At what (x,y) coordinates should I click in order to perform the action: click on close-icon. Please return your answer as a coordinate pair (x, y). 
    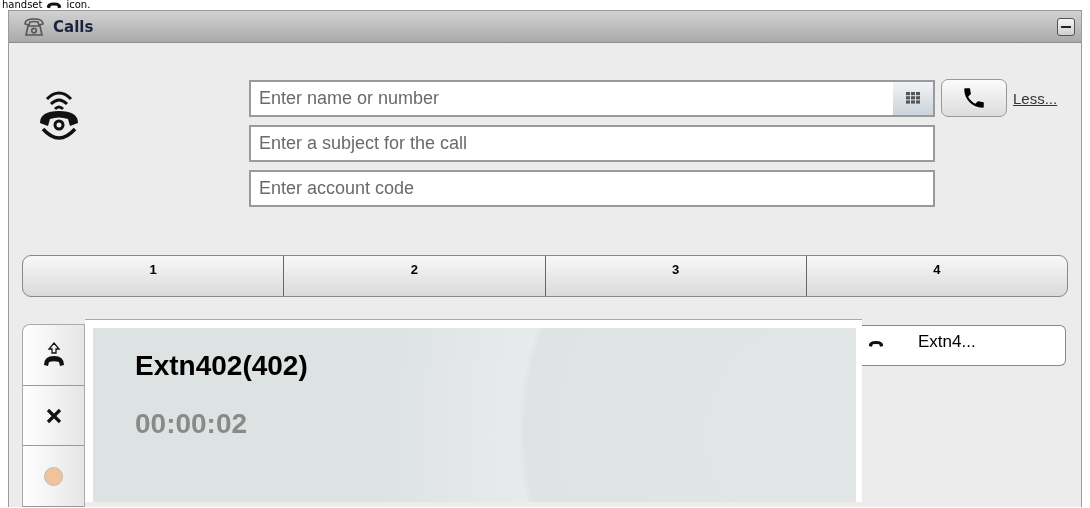
    Looking at the image, I should click on (53, 415).